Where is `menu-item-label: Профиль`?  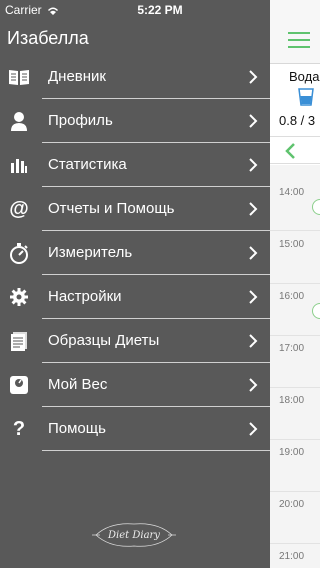
menu-item-label: Профиль is located at coordinates (80, 120).